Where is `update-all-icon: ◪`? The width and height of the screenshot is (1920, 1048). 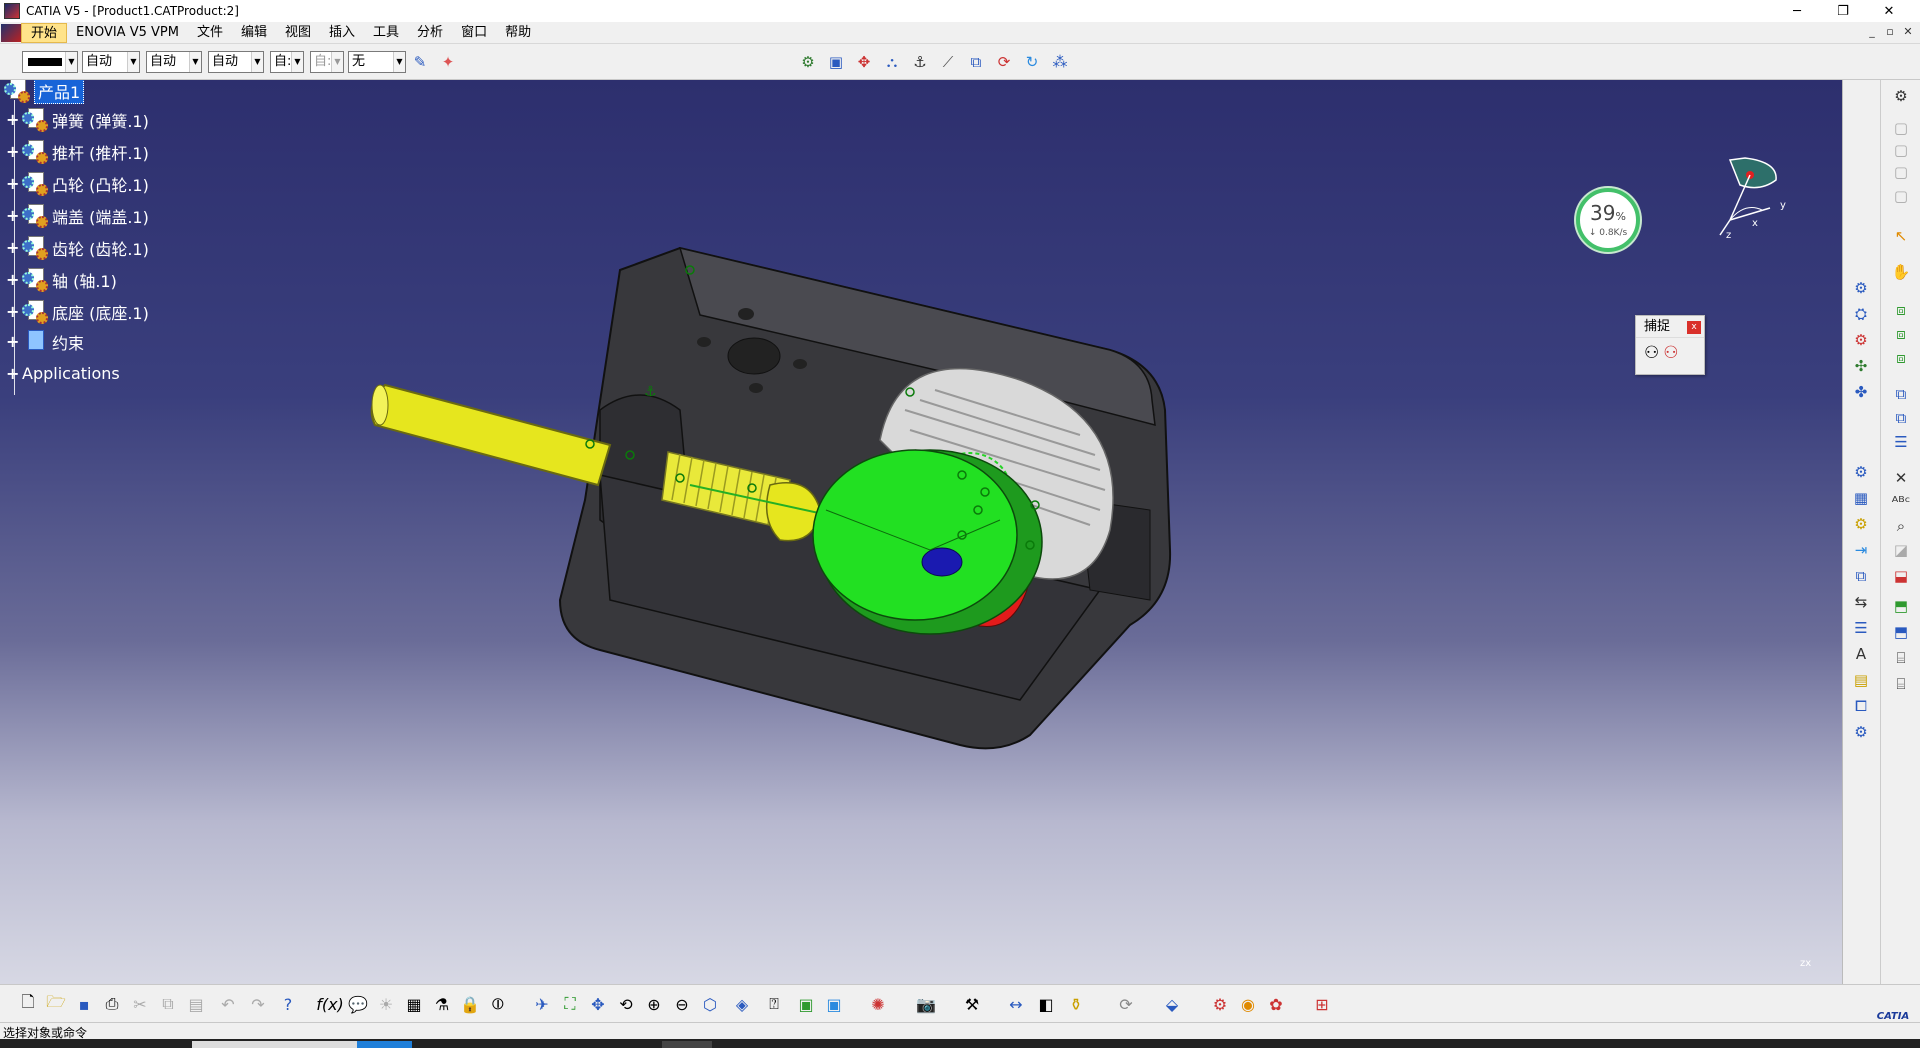
update-all-icon: ◪ is located at coordinates (1901, 550).